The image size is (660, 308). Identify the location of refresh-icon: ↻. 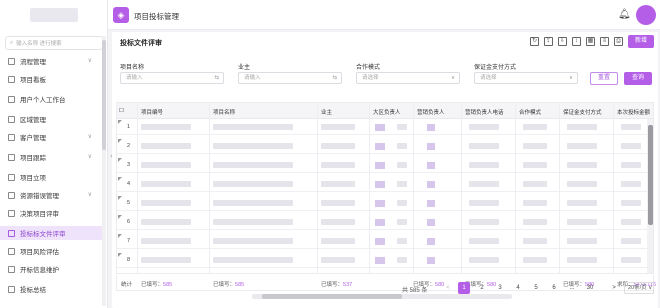
(534, 41).